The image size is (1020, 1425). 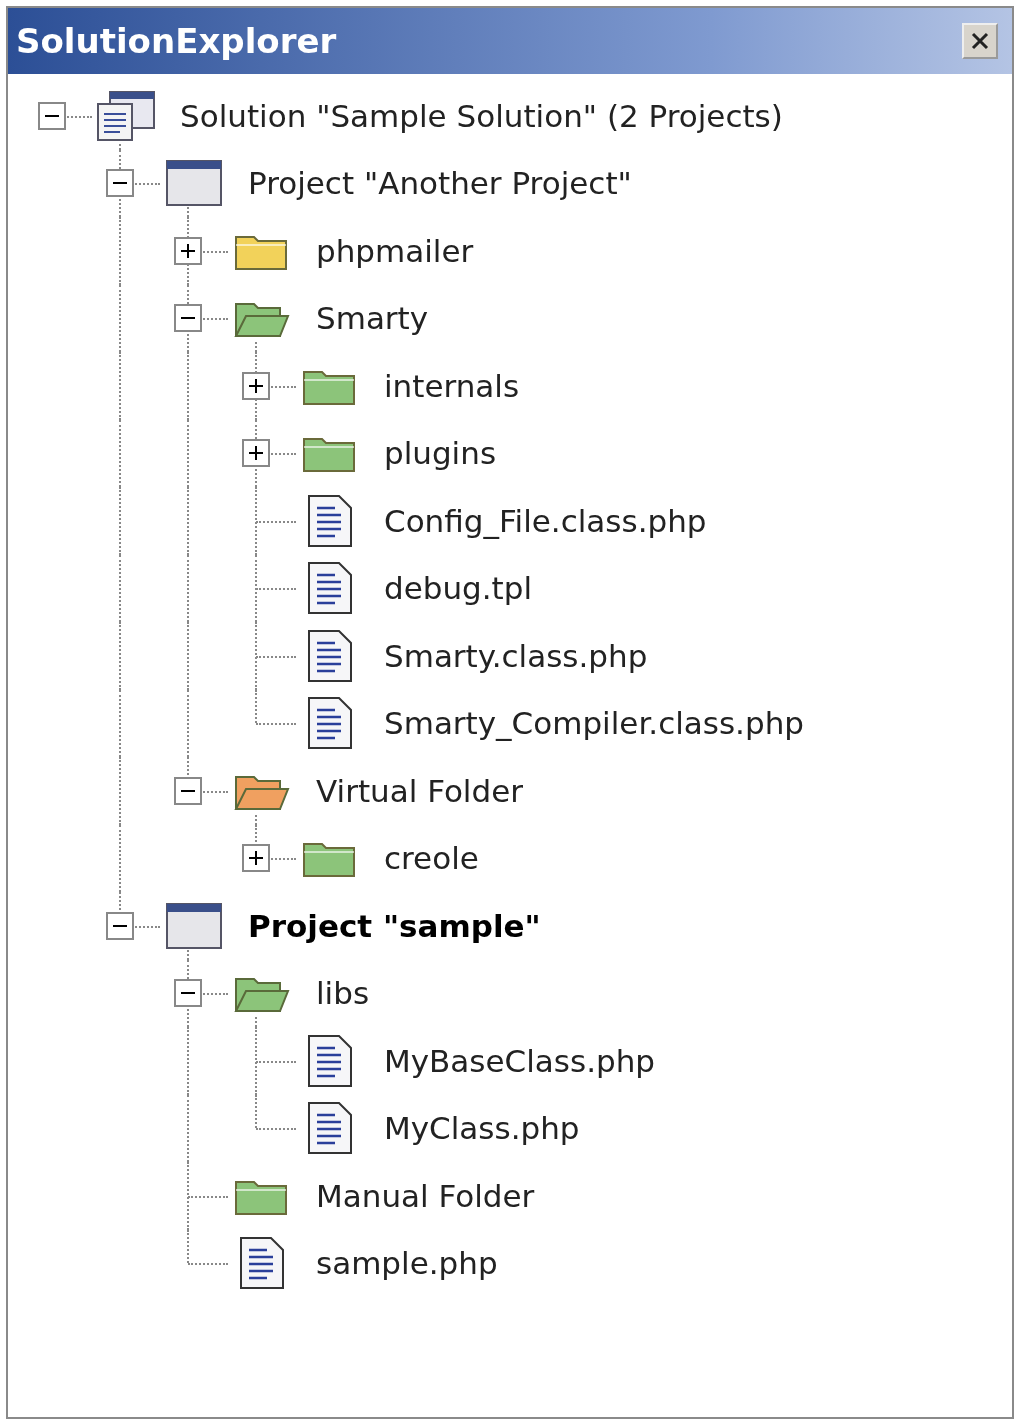 What do you see at coordinates (176, 41) in the screenshot?
I see `window-title: SolutionExplorer` at bounding box center [176, 41].